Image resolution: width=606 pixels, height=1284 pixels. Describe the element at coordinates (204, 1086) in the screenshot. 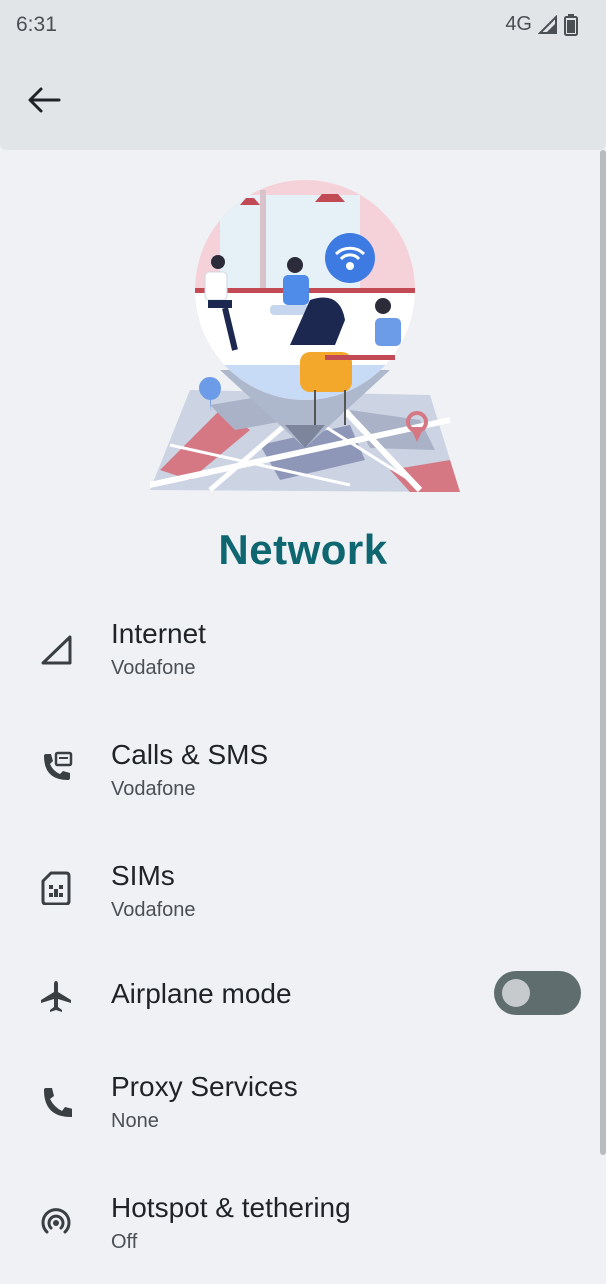

I see `proxy-services-title: Proxy Services` at that location.